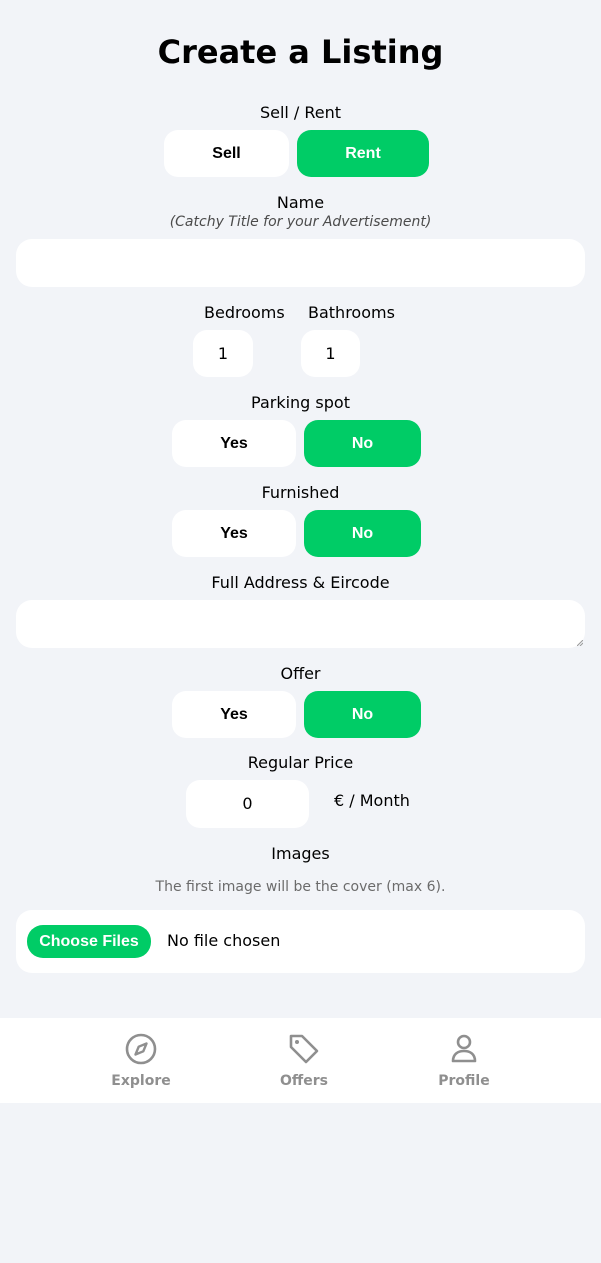 The height and width of the screenshot is (1263, 601). Describe the element at coordinates (300, 853) in the screenshot. I see `images-label: Images` at that location.